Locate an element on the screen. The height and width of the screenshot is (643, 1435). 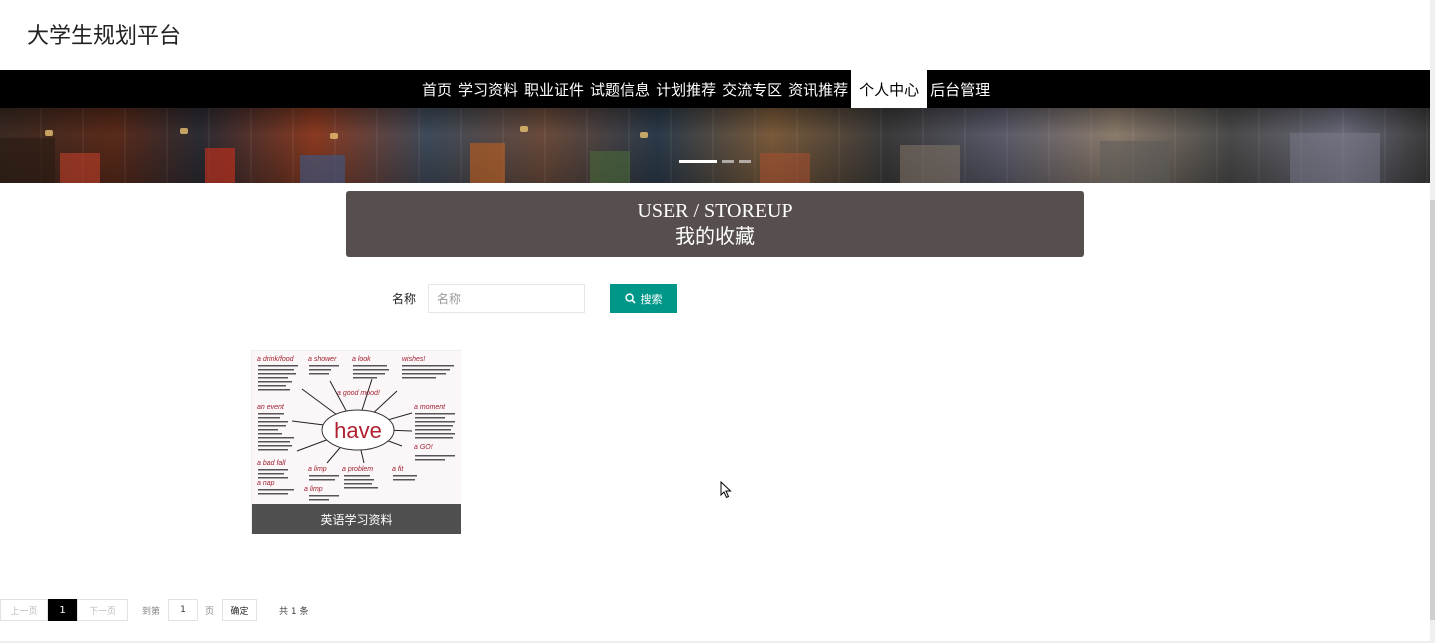
current-page: 1 is located at coordinates (62, 610).